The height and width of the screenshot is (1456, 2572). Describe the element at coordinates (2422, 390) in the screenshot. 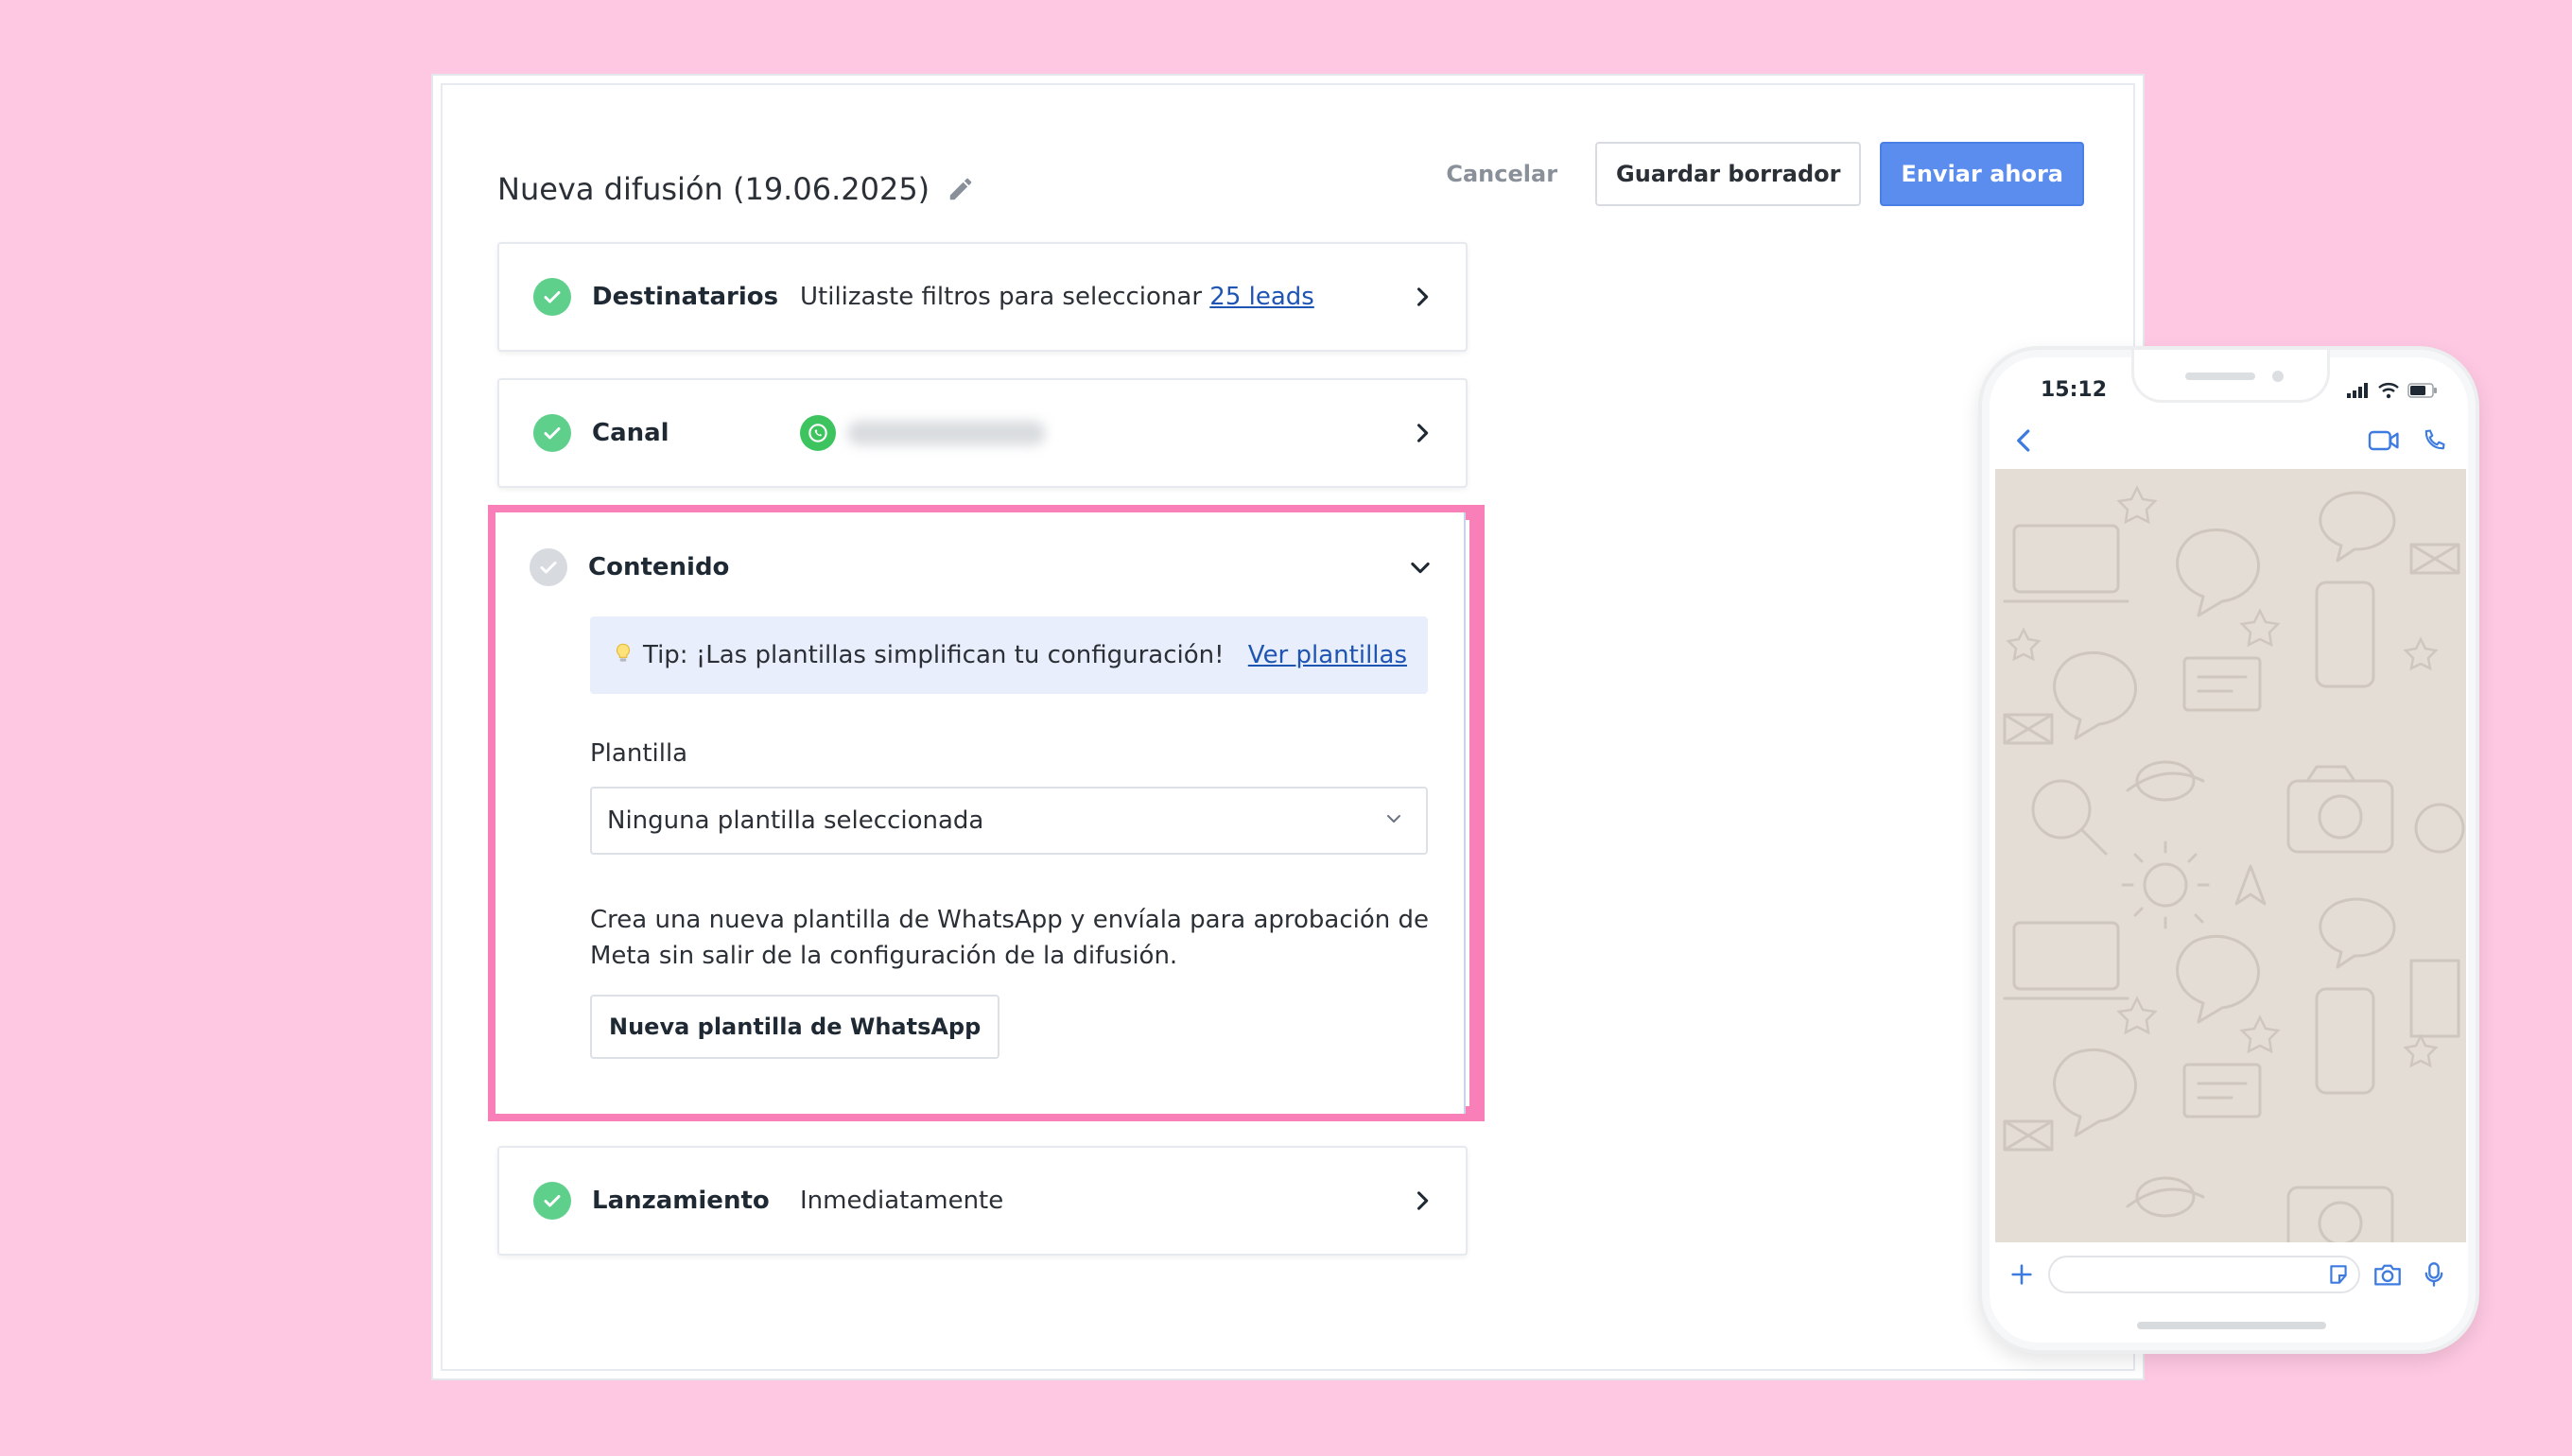

I see `battery-icon` at that location.